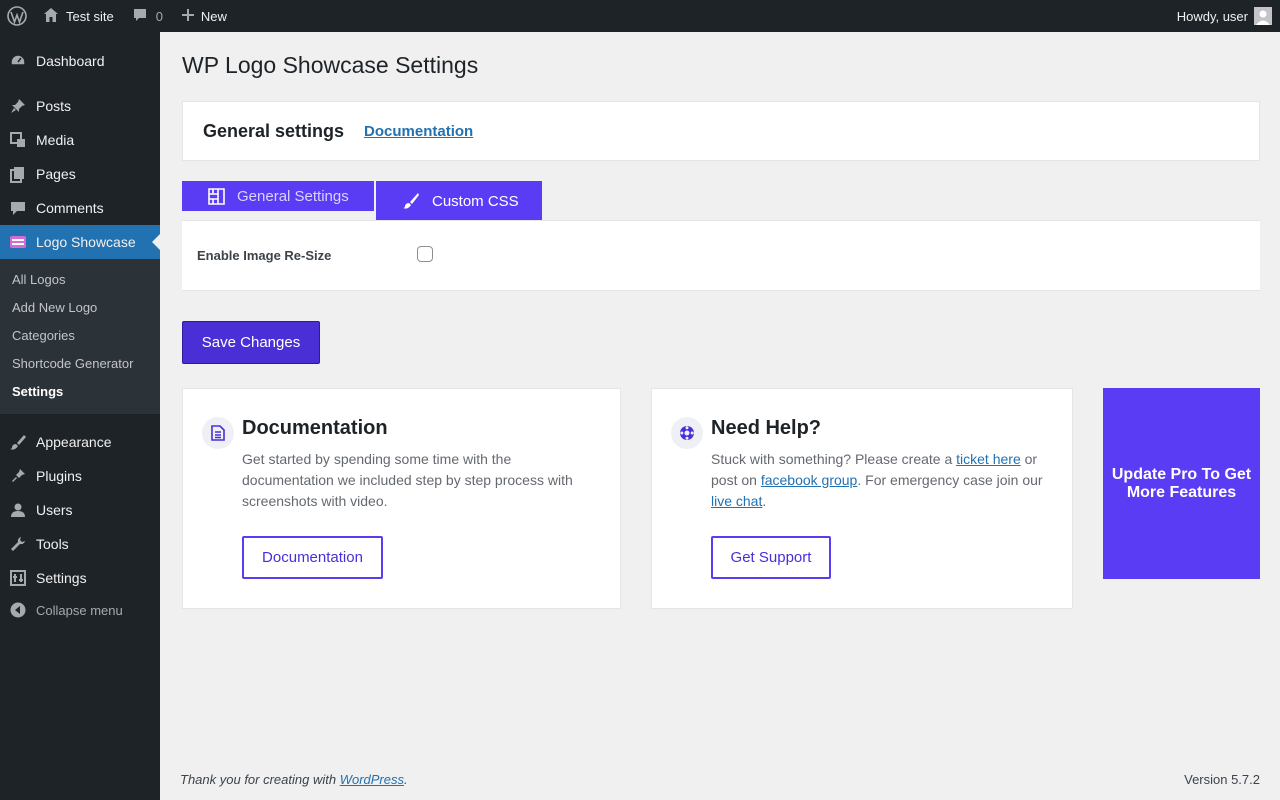 The height and width of the screenshot is (800, 1280). Describe the element at coordinates (90, 16) in the screenshot. I see `site-name-label: Test site` at that location.